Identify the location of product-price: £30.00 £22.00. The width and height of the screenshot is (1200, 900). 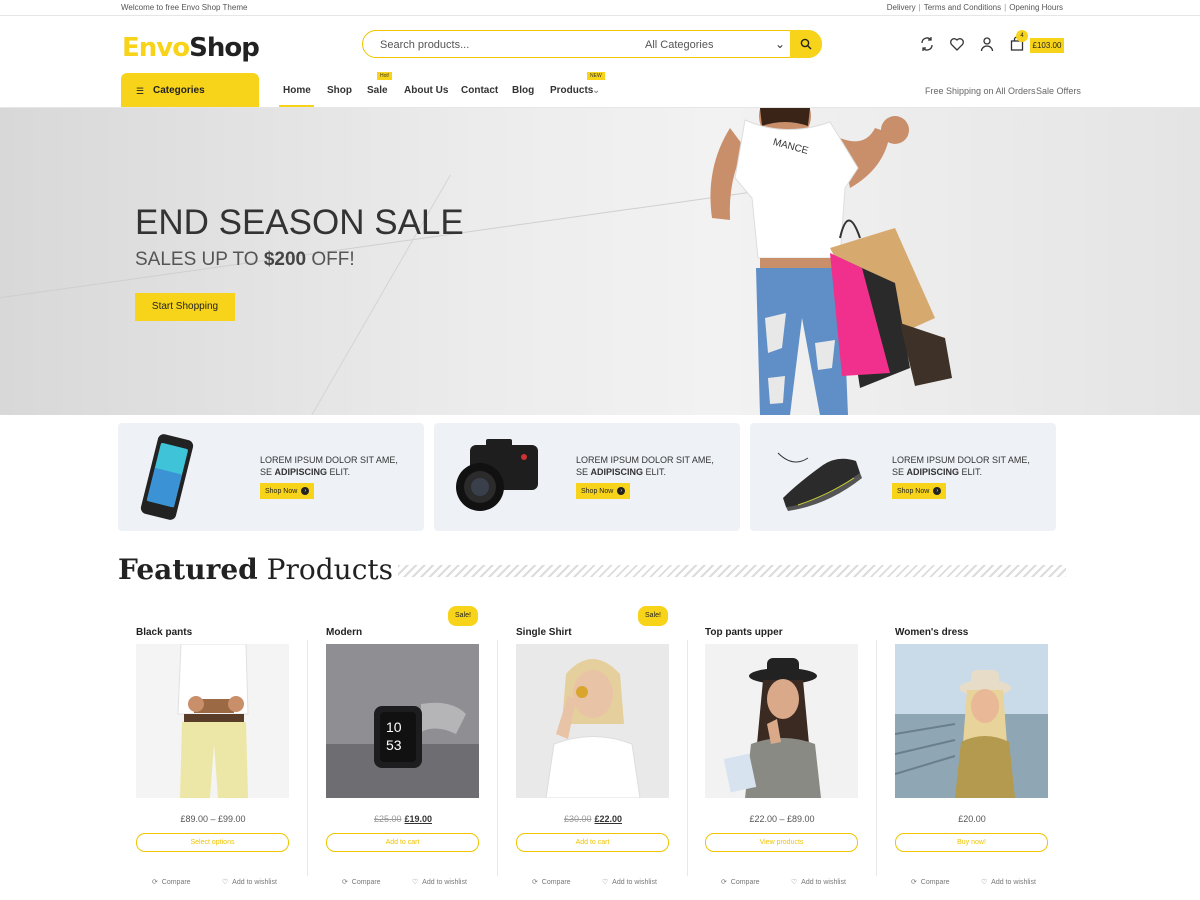
(593, 819).